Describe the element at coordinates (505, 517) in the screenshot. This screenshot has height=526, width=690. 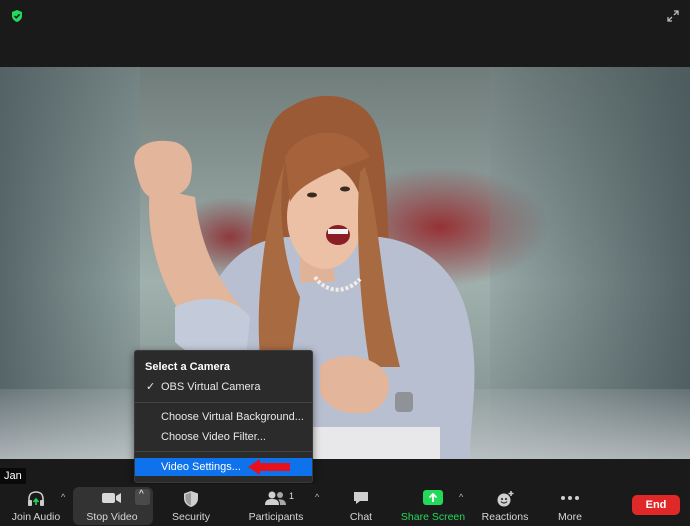
I see `reactions-label: Reactions` at that location.